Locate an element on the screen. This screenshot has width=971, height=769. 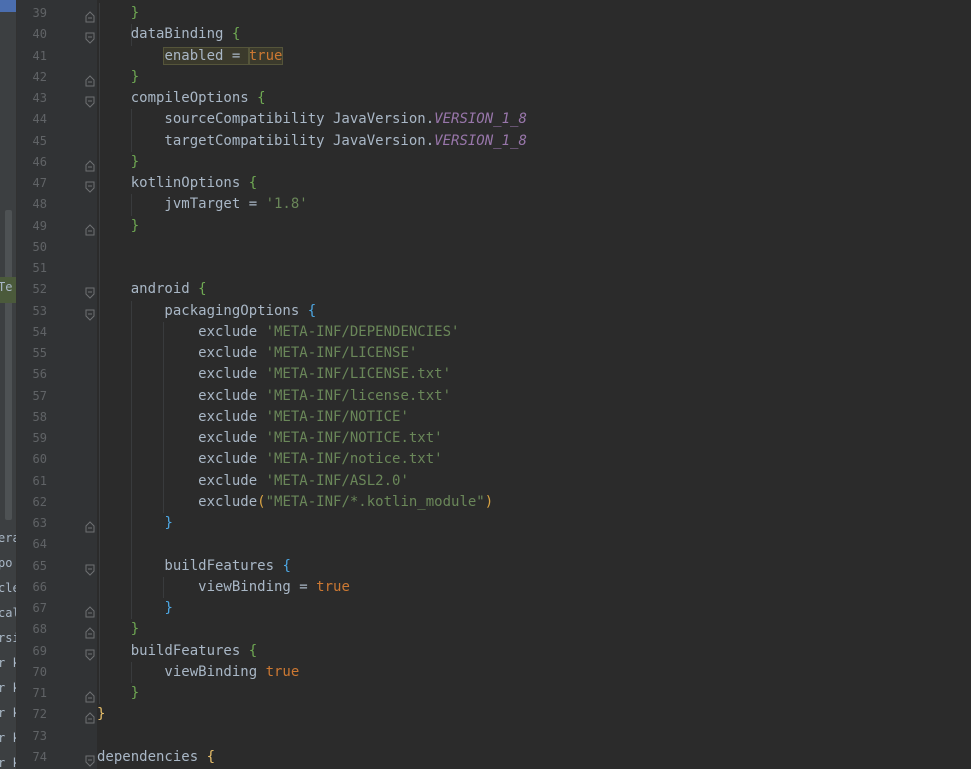
code-line: 61 exclude 'META-INF/ASL2.0' is located at coordinates (485, 481).